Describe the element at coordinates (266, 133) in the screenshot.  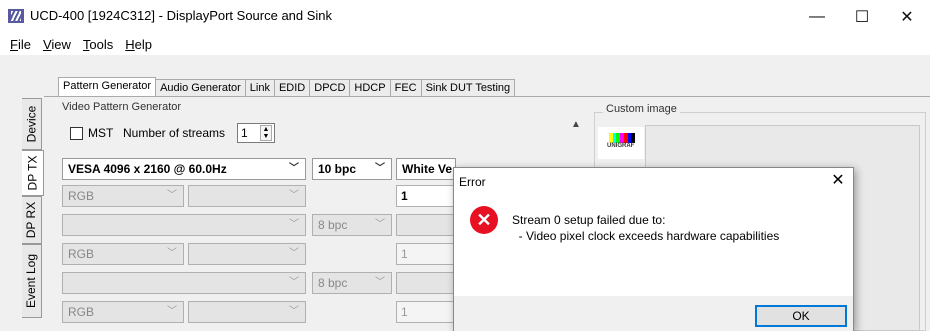
I see `streams-stepper: ▲ ▼` at that location.